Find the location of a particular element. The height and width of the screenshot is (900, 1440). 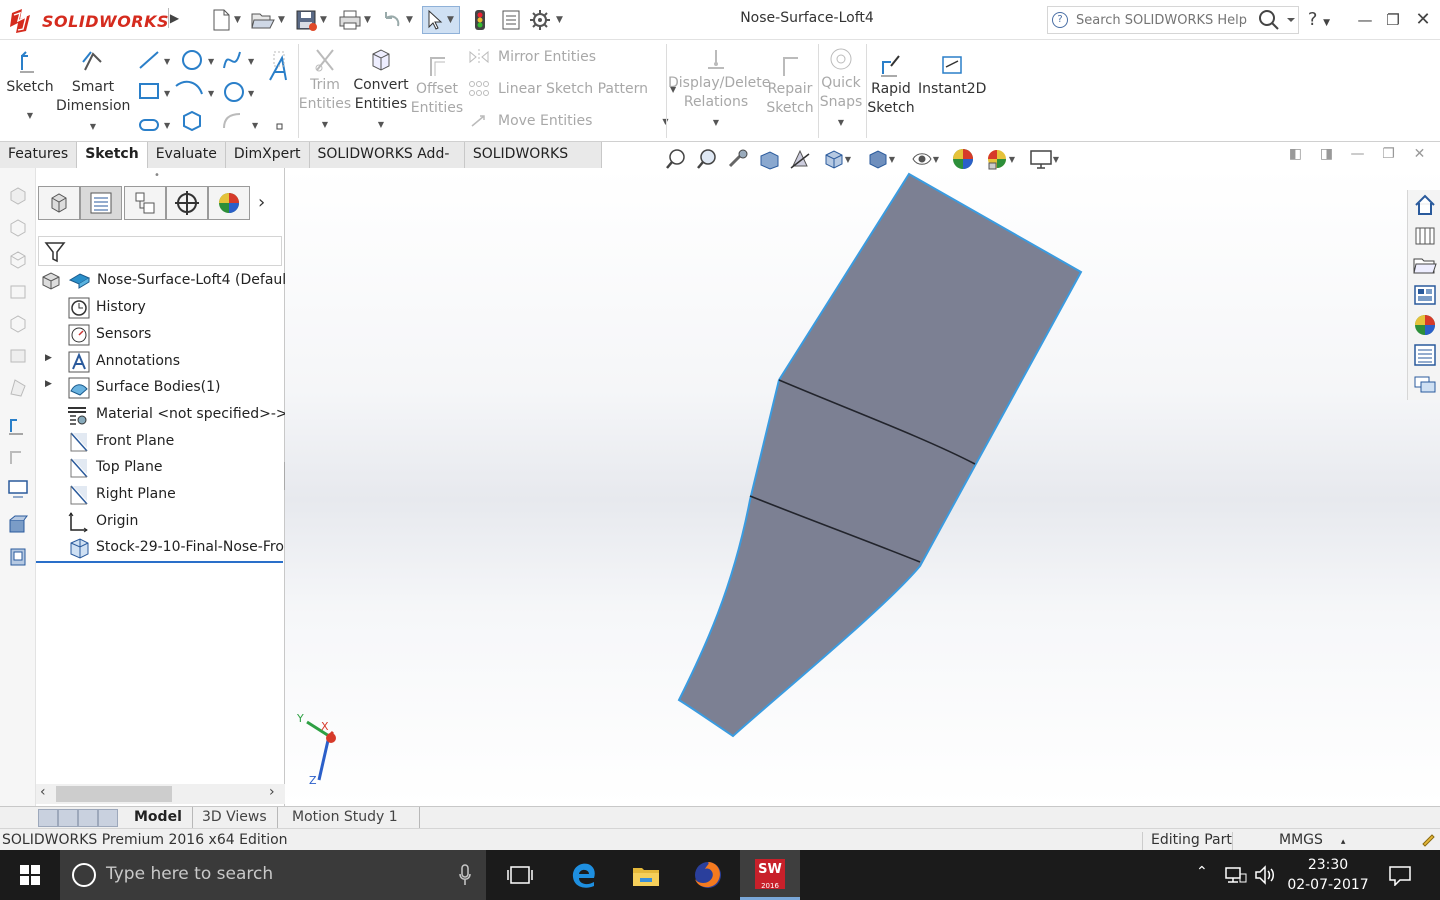

convert-entities-button: Convert Entities ▼ is located at coordinates (381, 90).